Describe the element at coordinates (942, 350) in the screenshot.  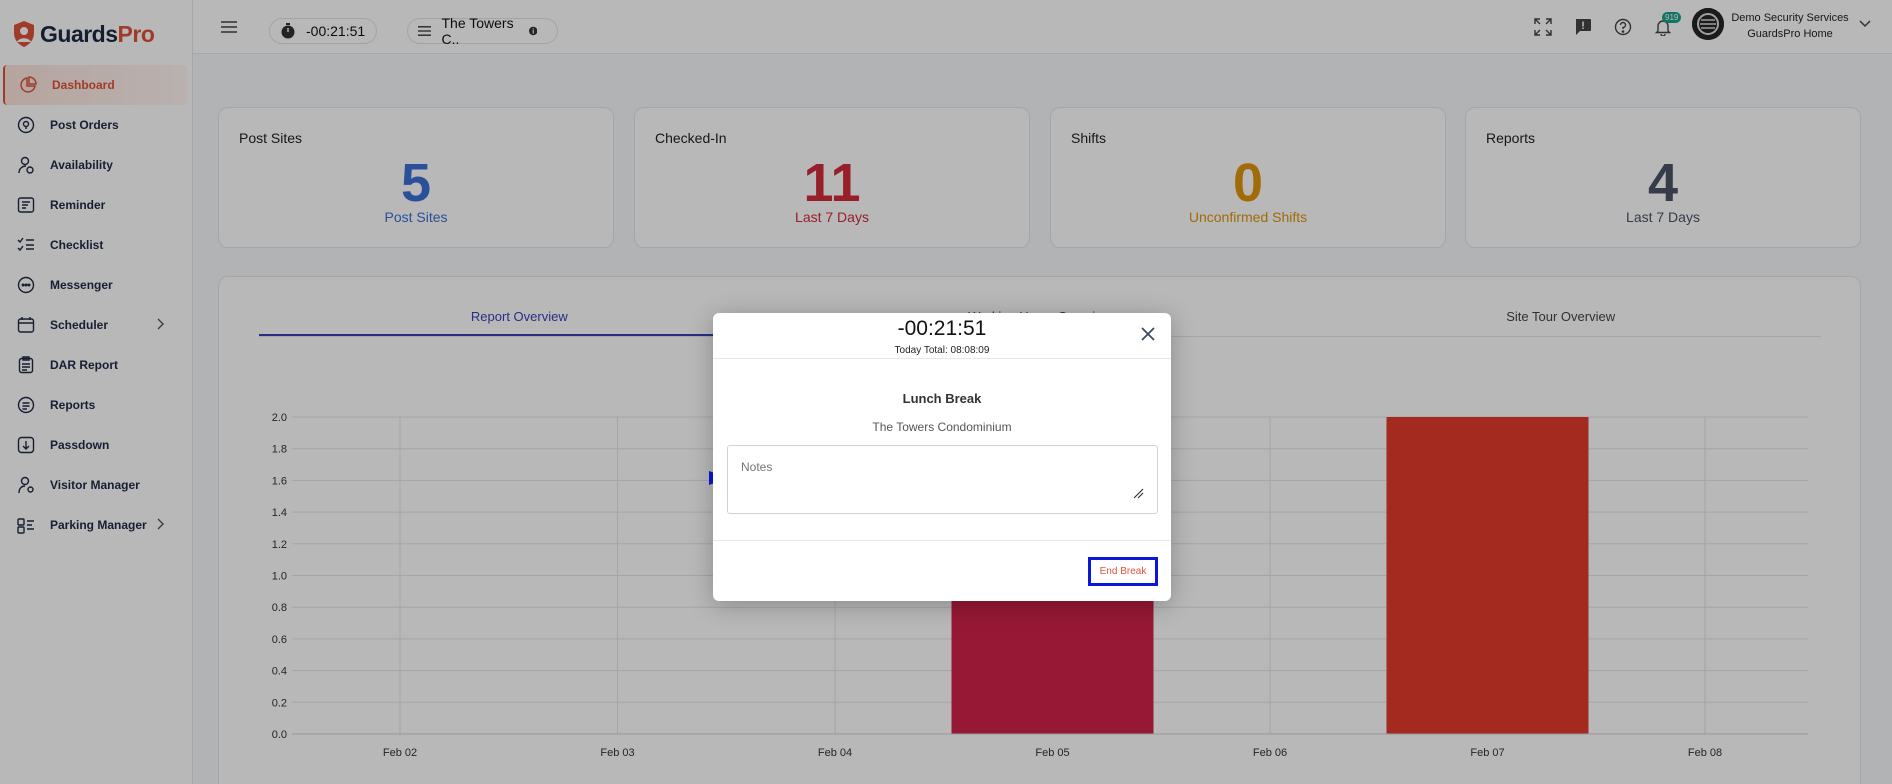
I see `modal-today-total: Today Total: 08:08:09` at that location.